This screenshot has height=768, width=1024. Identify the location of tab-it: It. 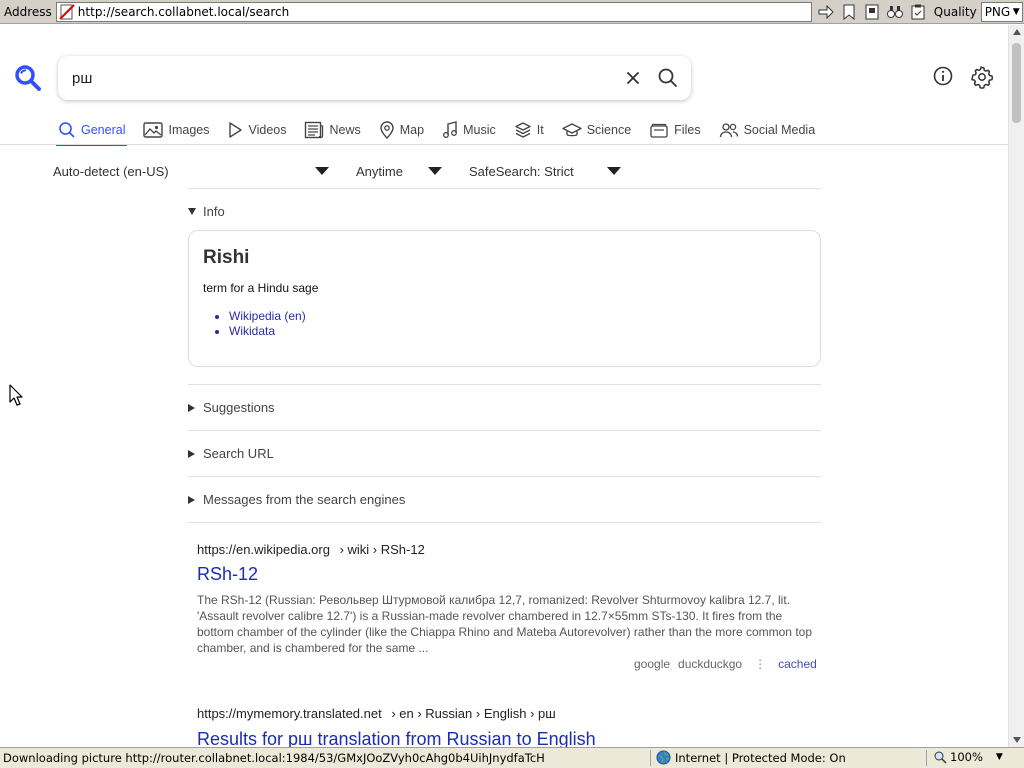
(529, 130).